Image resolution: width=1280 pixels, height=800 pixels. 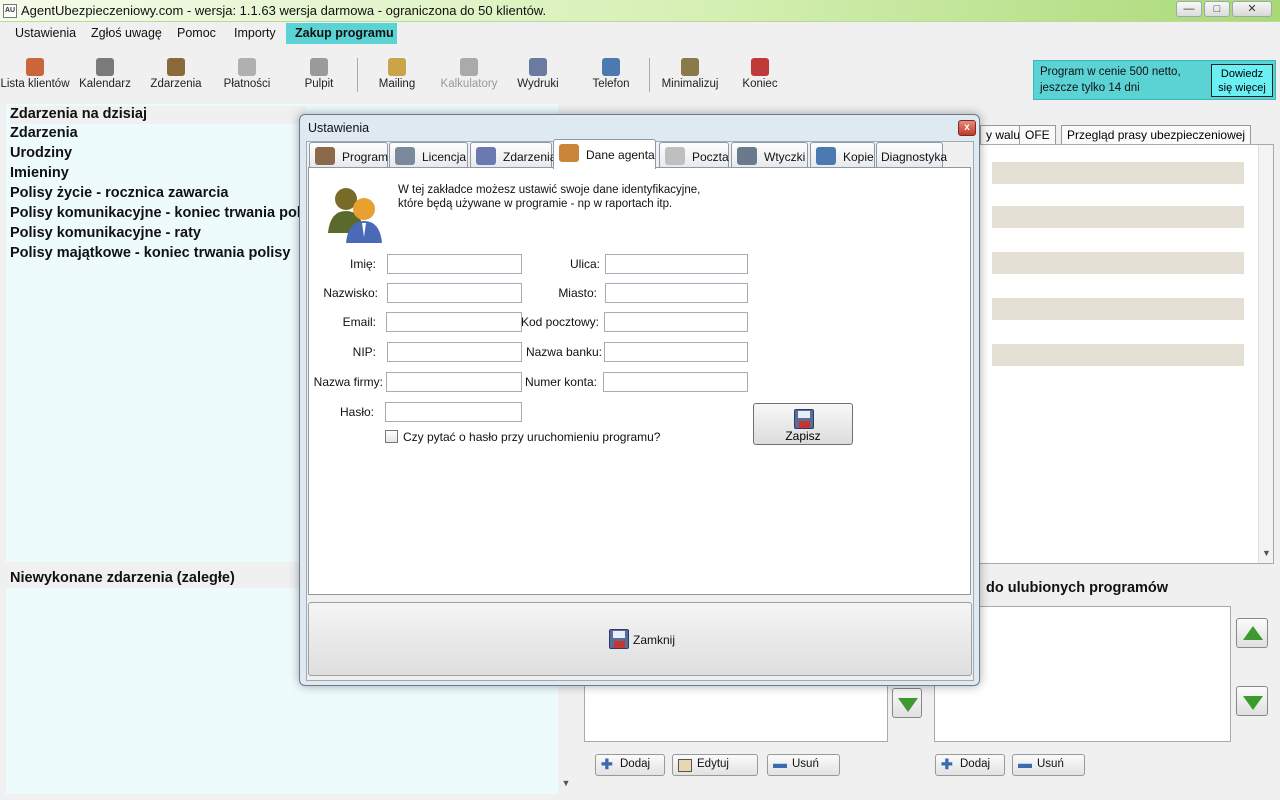 I want to click on edit-button-label: Edytuj, so click(x=713, y=764).